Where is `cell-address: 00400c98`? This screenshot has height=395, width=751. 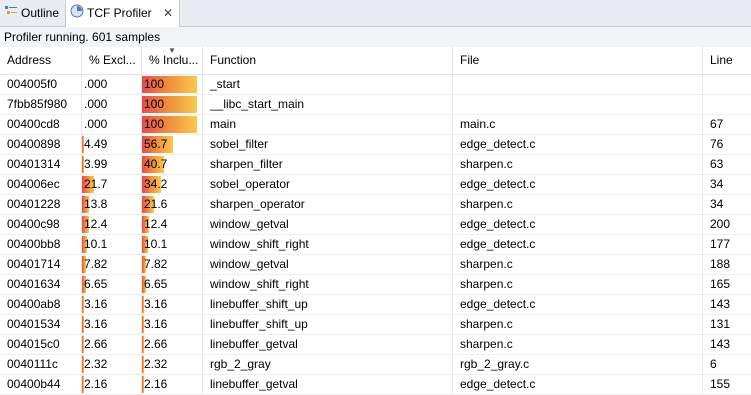
cell-address: 00400c98 is located at coordinates (41, 224).